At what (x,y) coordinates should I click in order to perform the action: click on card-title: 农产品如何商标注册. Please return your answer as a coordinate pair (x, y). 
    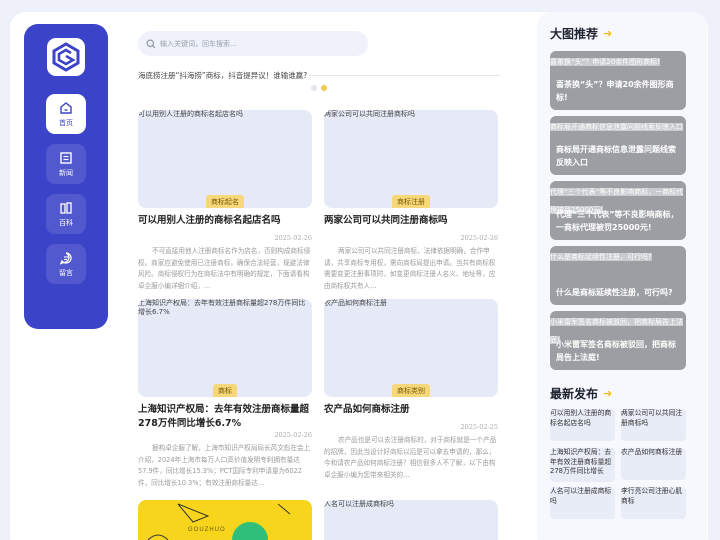
    Looking at the image, I should click on (411, 410).